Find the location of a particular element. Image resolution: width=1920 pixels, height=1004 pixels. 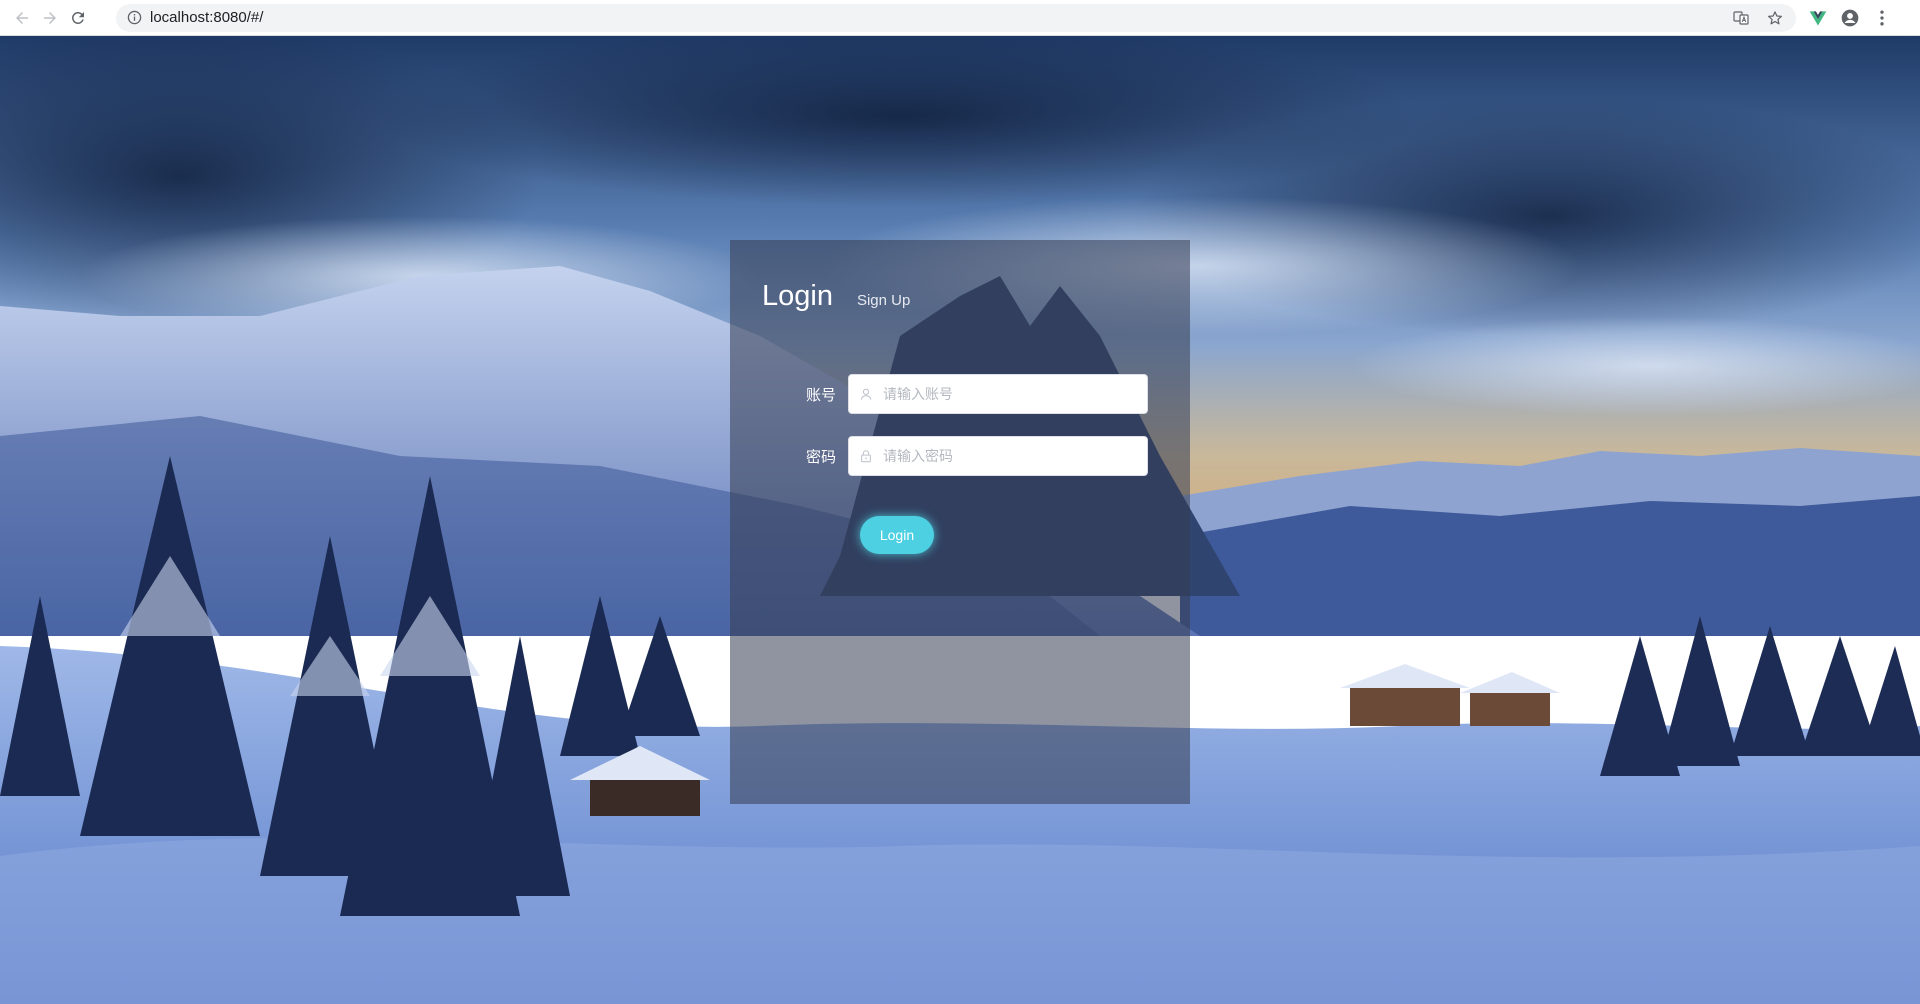

login-panel: Login Sign Up 账号 密码 Login is located at coordinates (960, 522).